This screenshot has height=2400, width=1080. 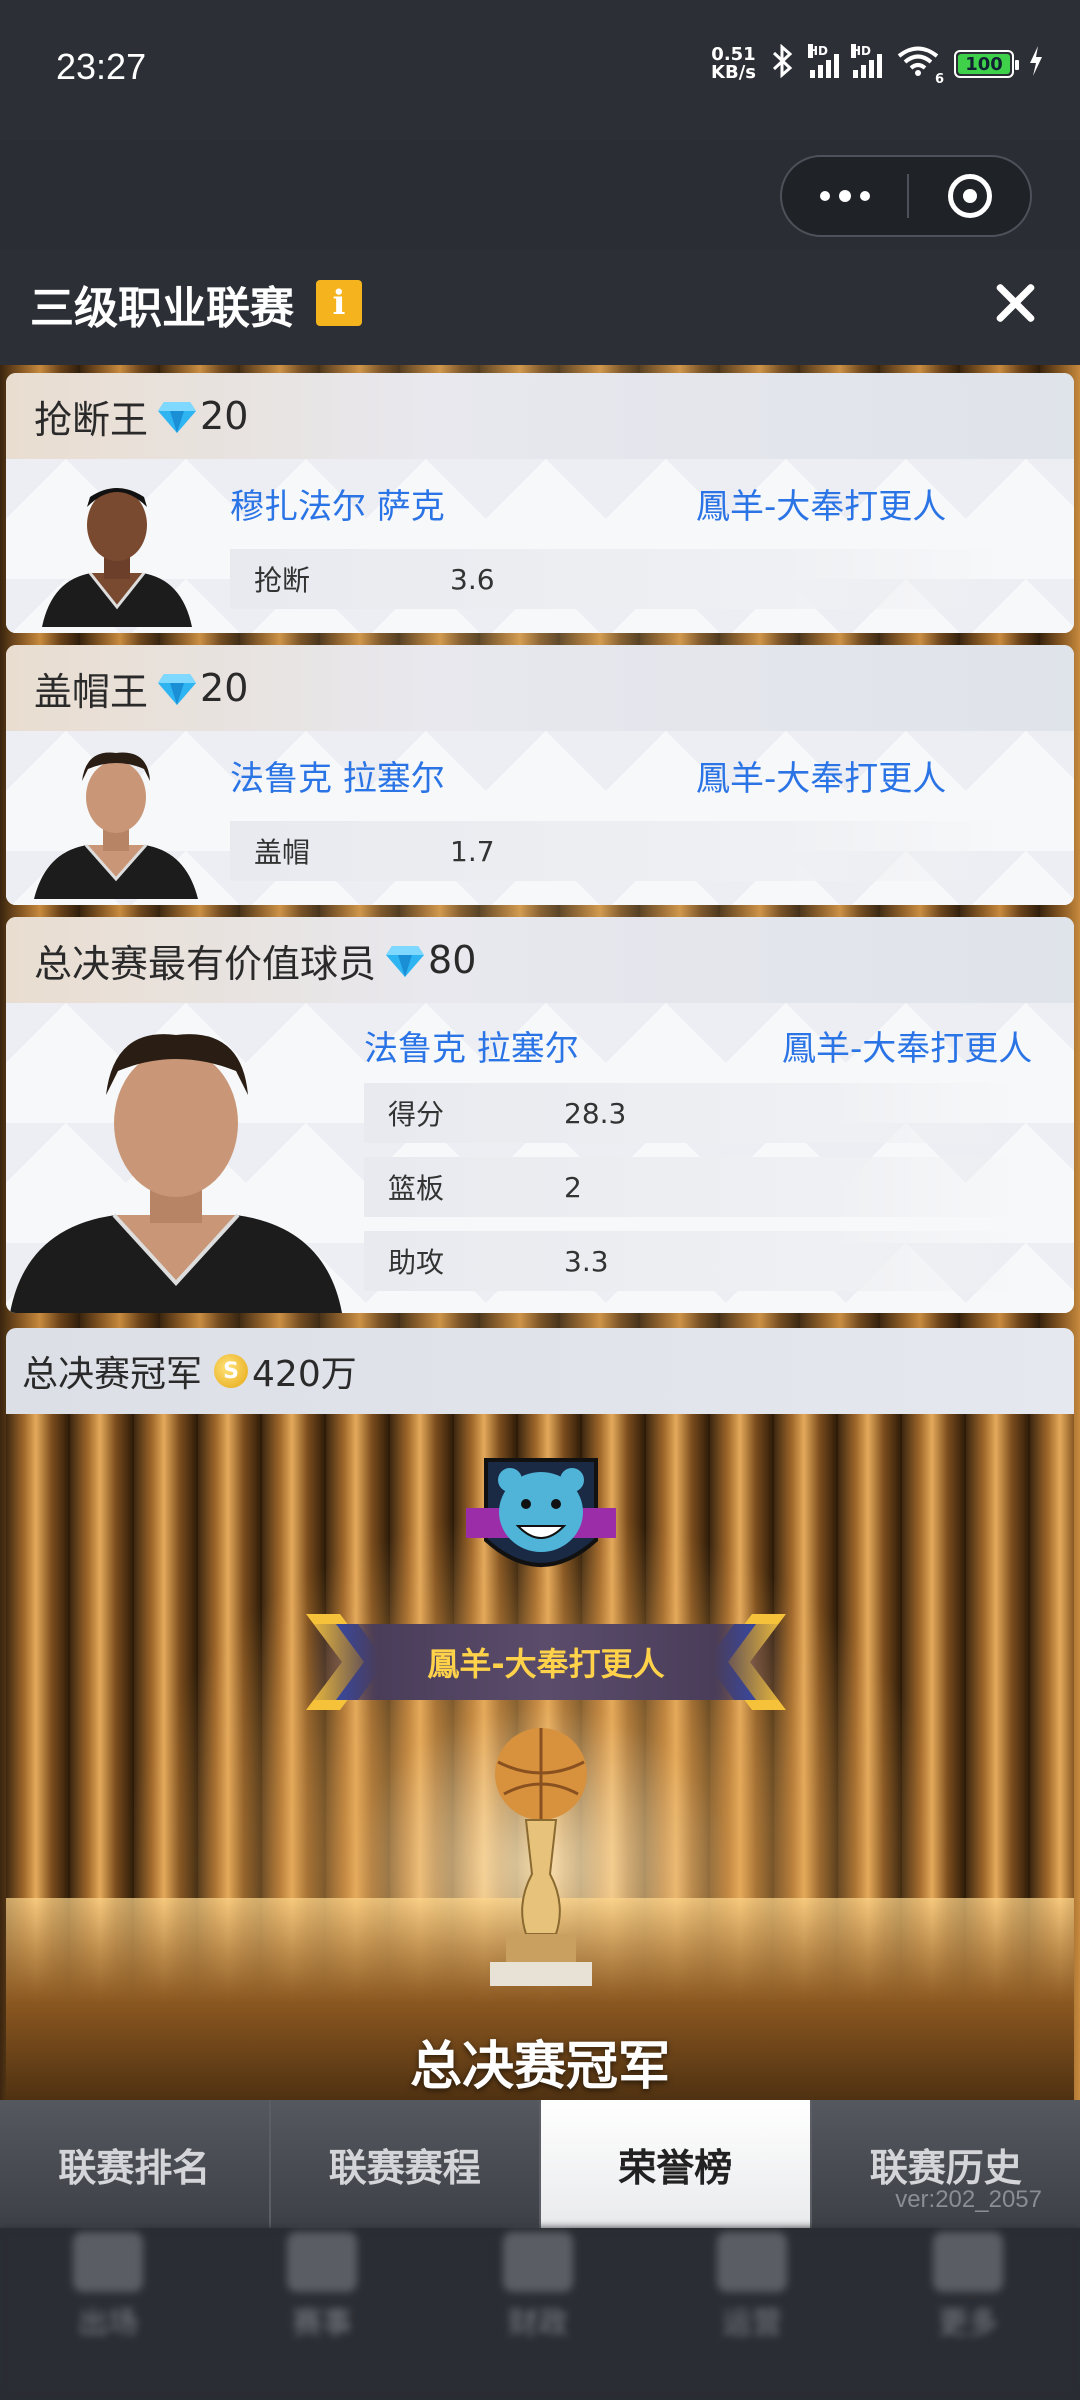 What do you see at coordinates (733, 63) in the screenshot?
I see `network-speed: 0.51 KB/s` at bounding box center [733, 63].